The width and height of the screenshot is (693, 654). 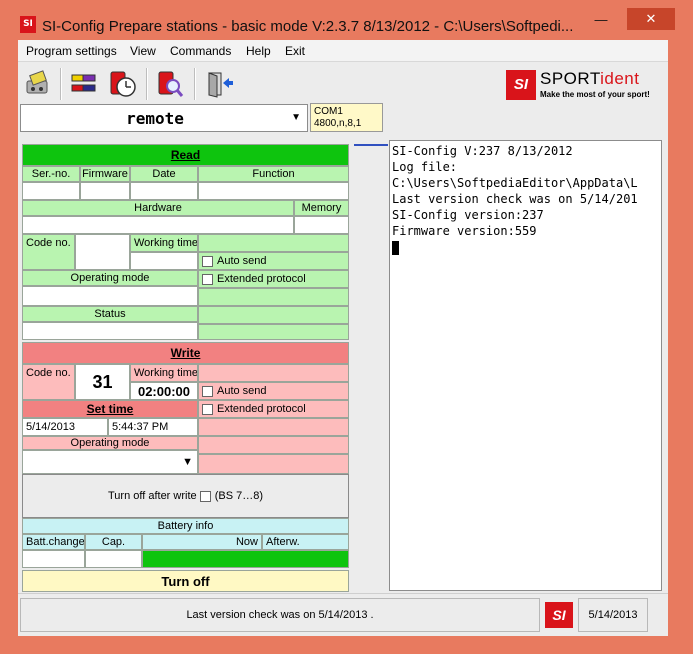 I want to click on text-cursor, so click(x=395, y=247).